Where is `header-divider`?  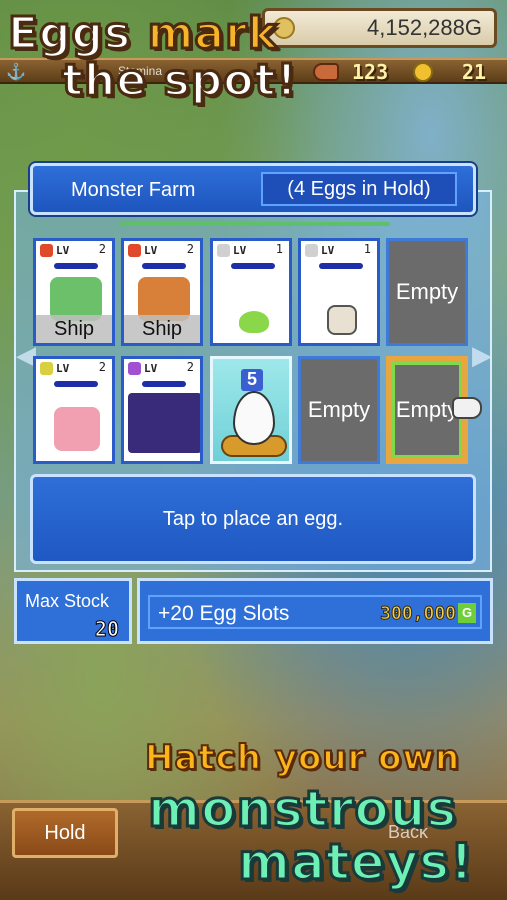
header-divider is located at coordinates (255, 224).